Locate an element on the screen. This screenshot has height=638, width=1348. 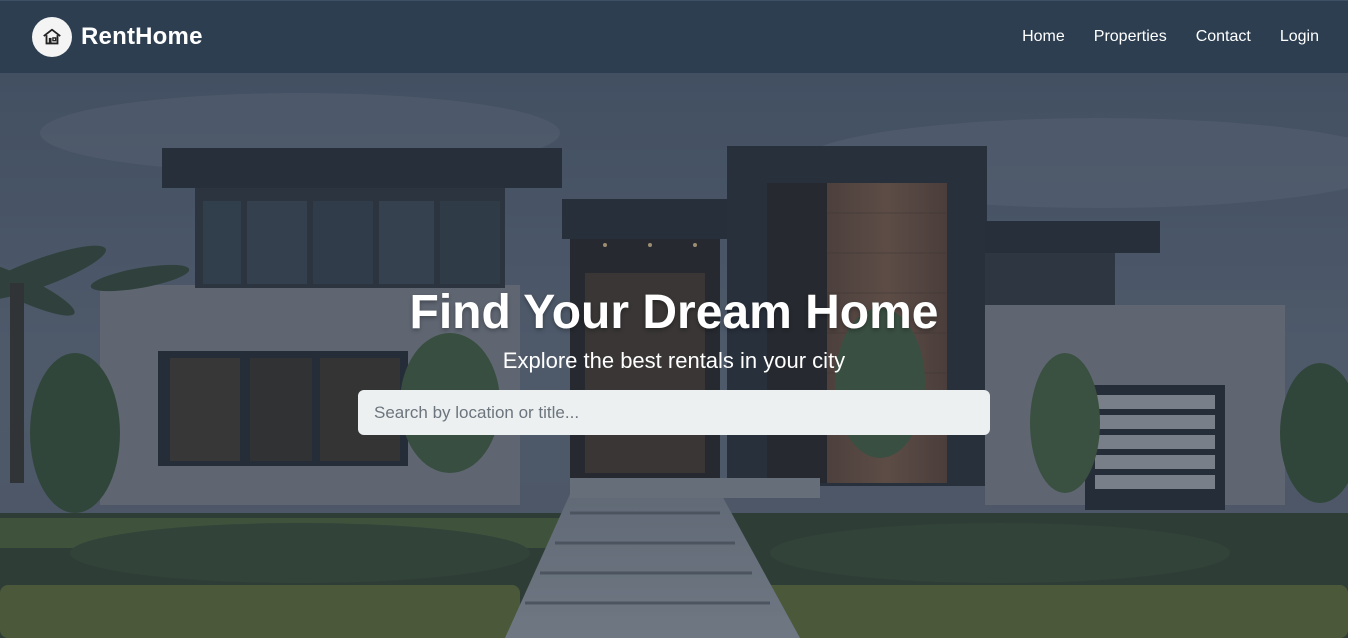
brand: RentHome is located at coordinates (117, 37).